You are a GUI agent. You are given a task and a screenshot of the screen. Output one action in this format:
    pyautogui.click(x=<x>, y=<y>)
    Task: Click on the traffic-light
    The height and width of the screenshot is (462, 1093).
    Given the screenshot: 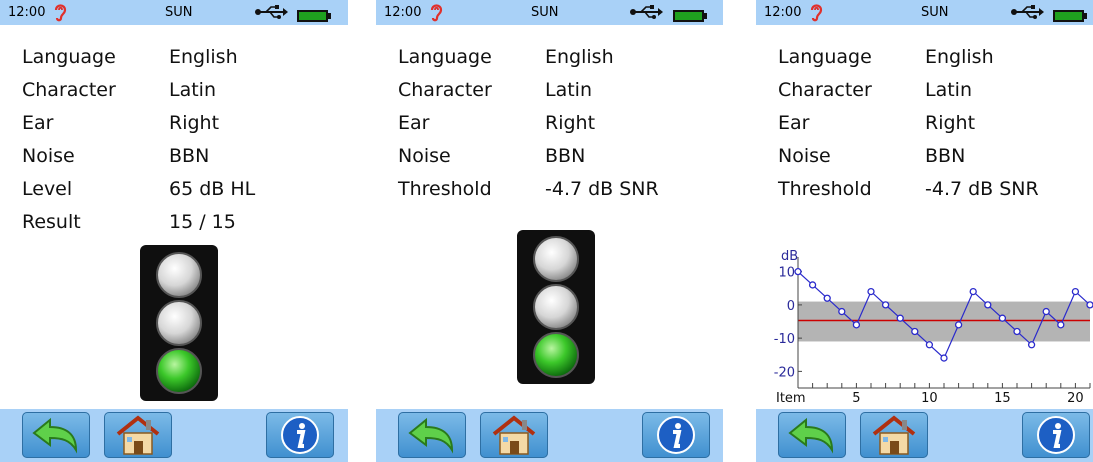 What is the action you would take?
    pyautogui.click(x=556, y=307)
    